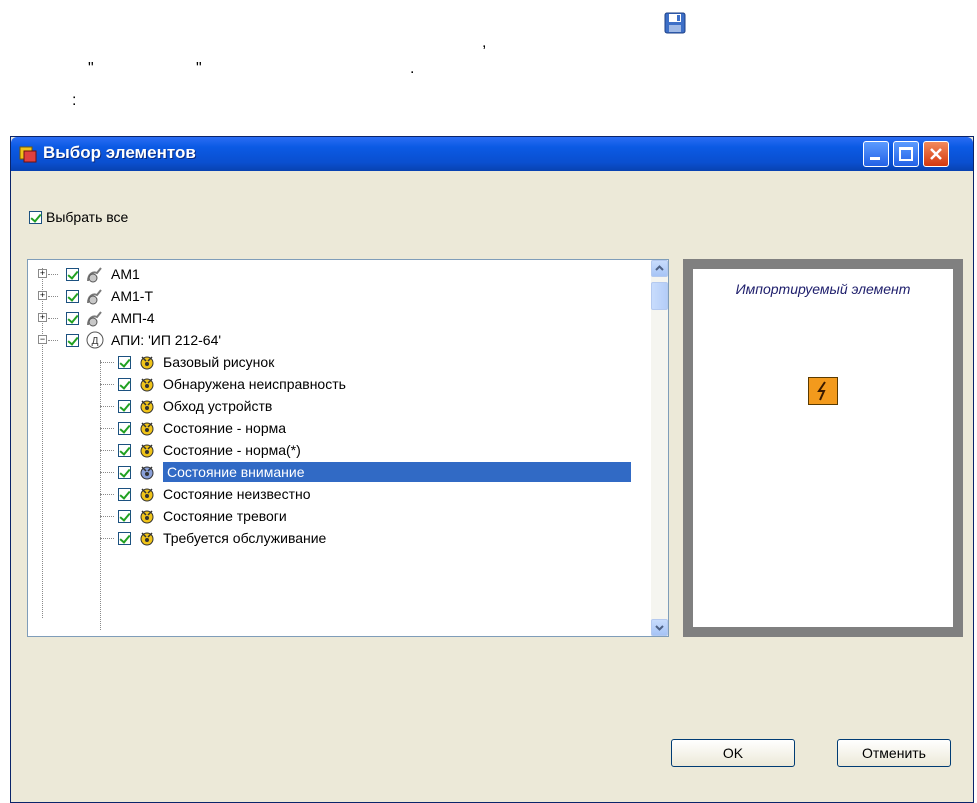 This screenshot has height=803, width=977. Describe the element at coordinates (119, 152) in the screenshot. I see `dialog-title: Выбор элементов` at that location.